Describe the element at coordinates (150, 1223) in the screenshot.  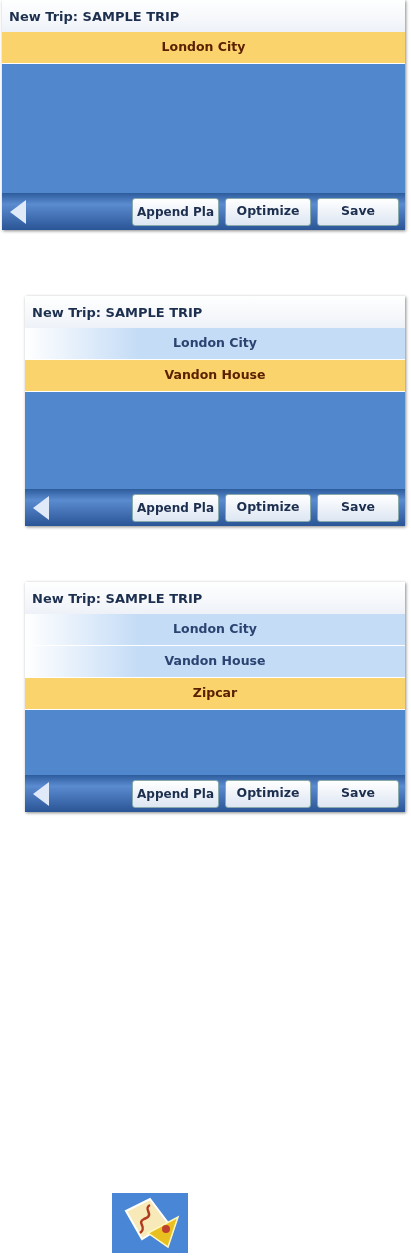
I see `app-icon` at that location.